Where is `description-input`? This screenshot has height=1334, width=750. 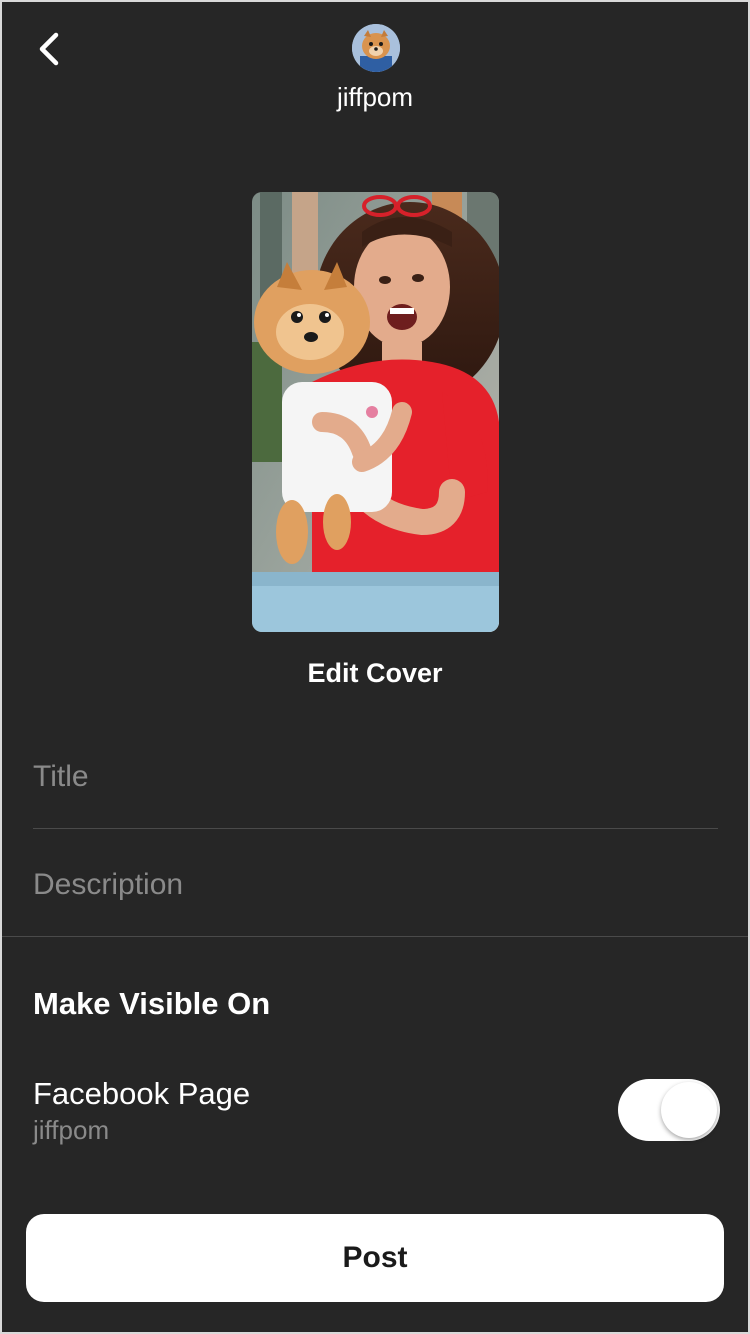
description-input is located at coordinates (375, 885).